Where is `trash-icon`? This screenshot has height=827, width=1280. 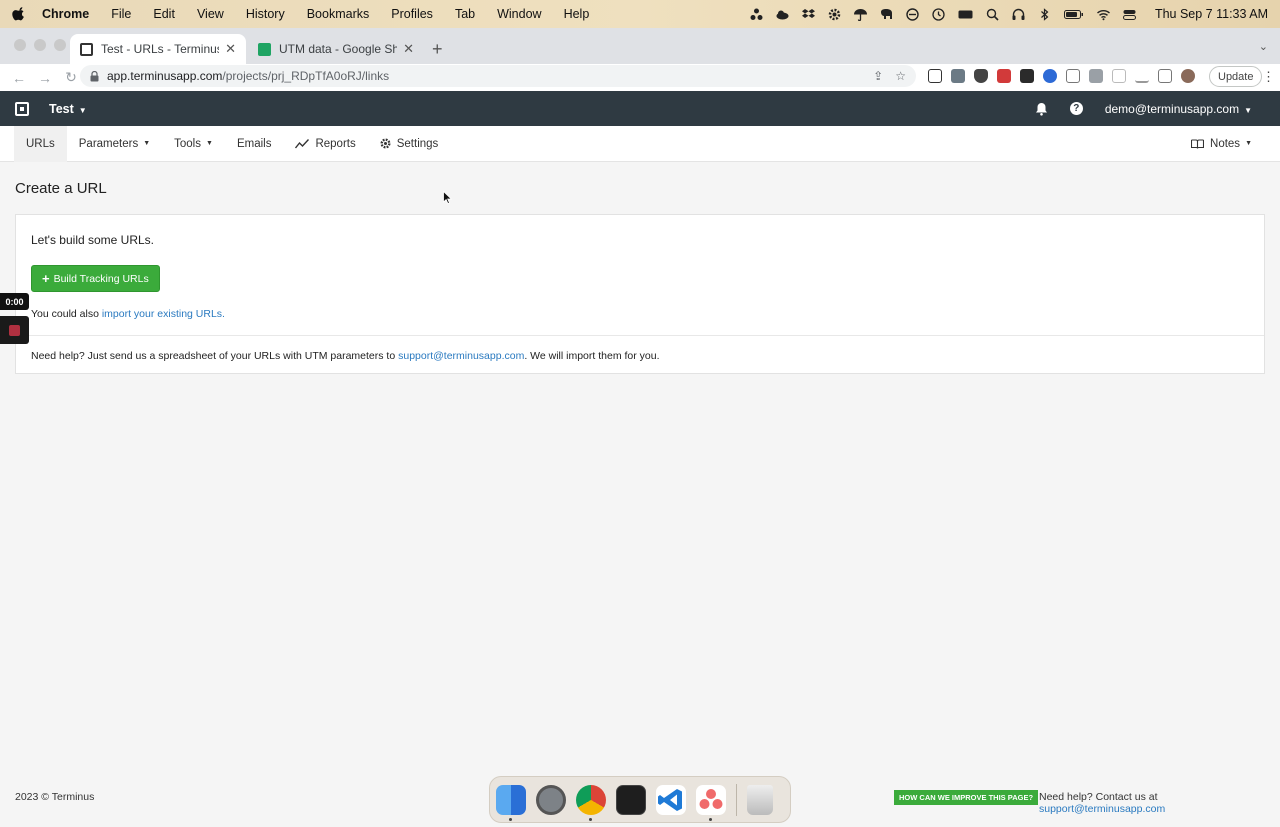 trash-icon is located at coordinates (760, 799).